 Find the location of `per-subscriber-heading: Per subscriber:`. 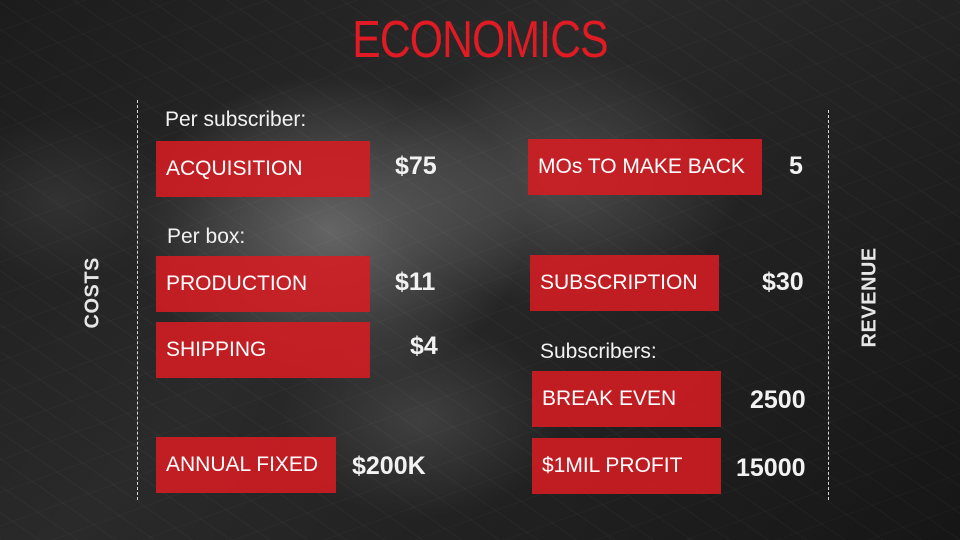

per-subscriber-heading: Per subscriber: is located at coordinates (236, 119).